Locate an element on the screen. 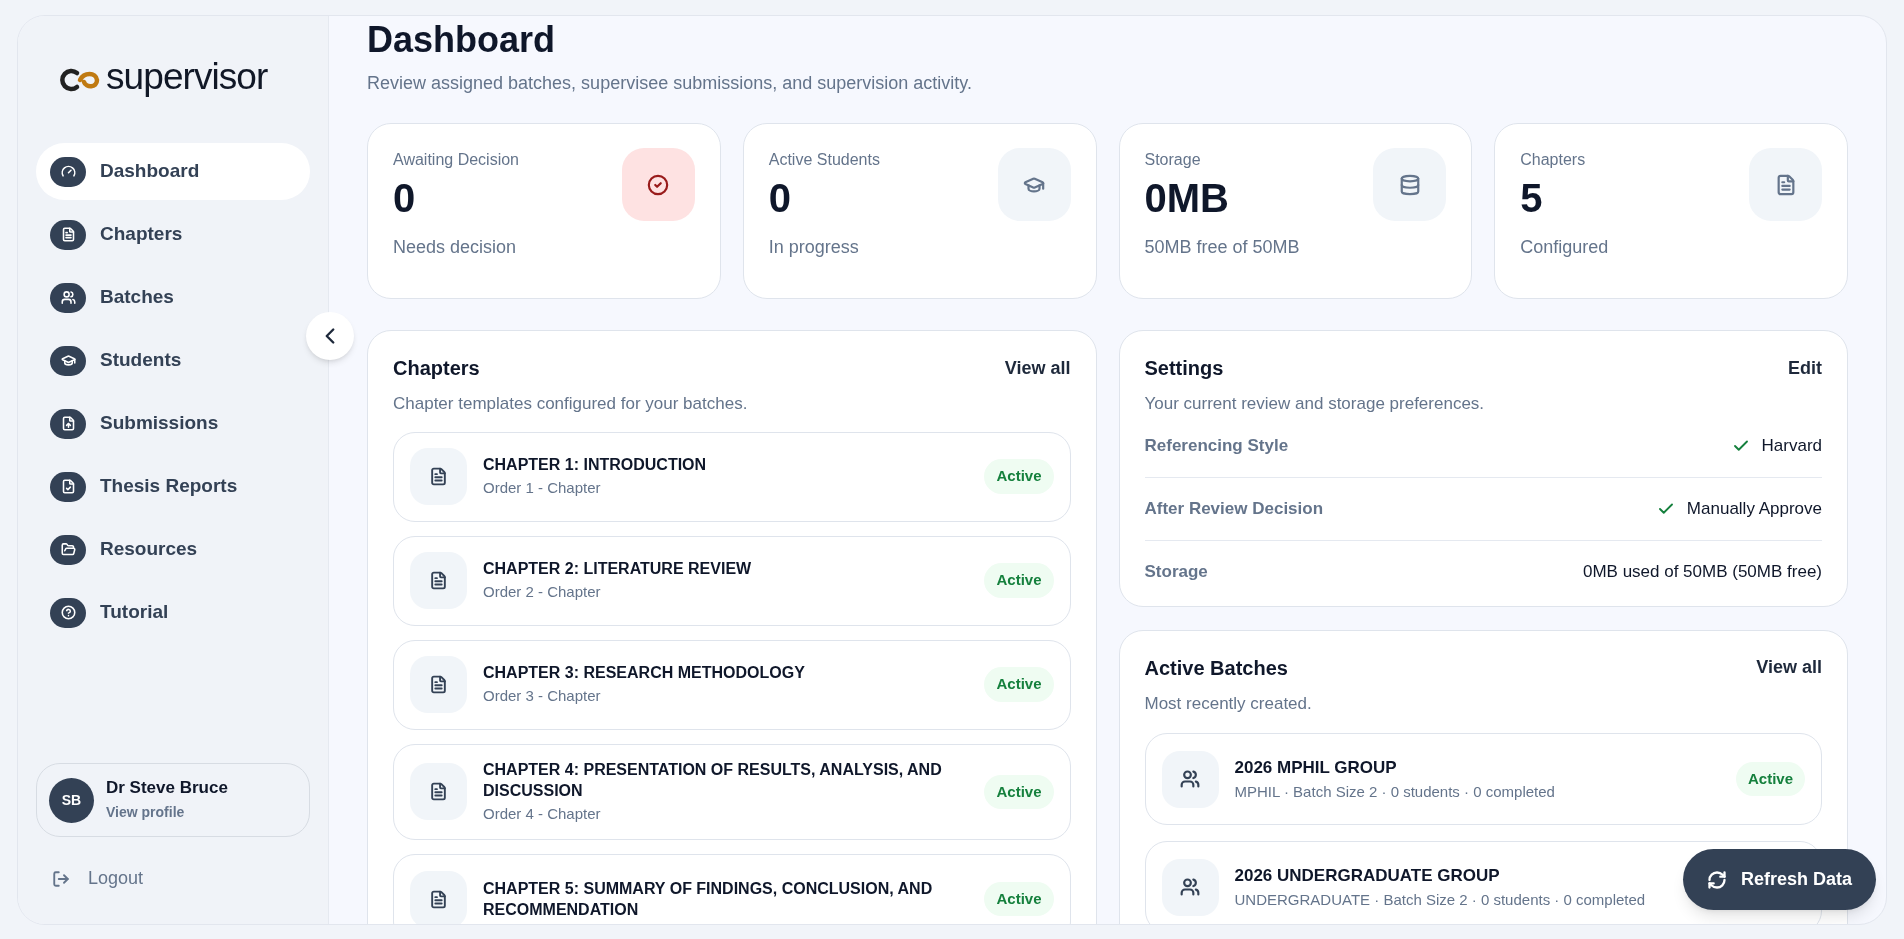 This screenshot has height=939, width=1904. chapter-row: CHAPTER 1: INTRODUCTION Order 1 - Chapter Active is located at coordinates (732, 476).